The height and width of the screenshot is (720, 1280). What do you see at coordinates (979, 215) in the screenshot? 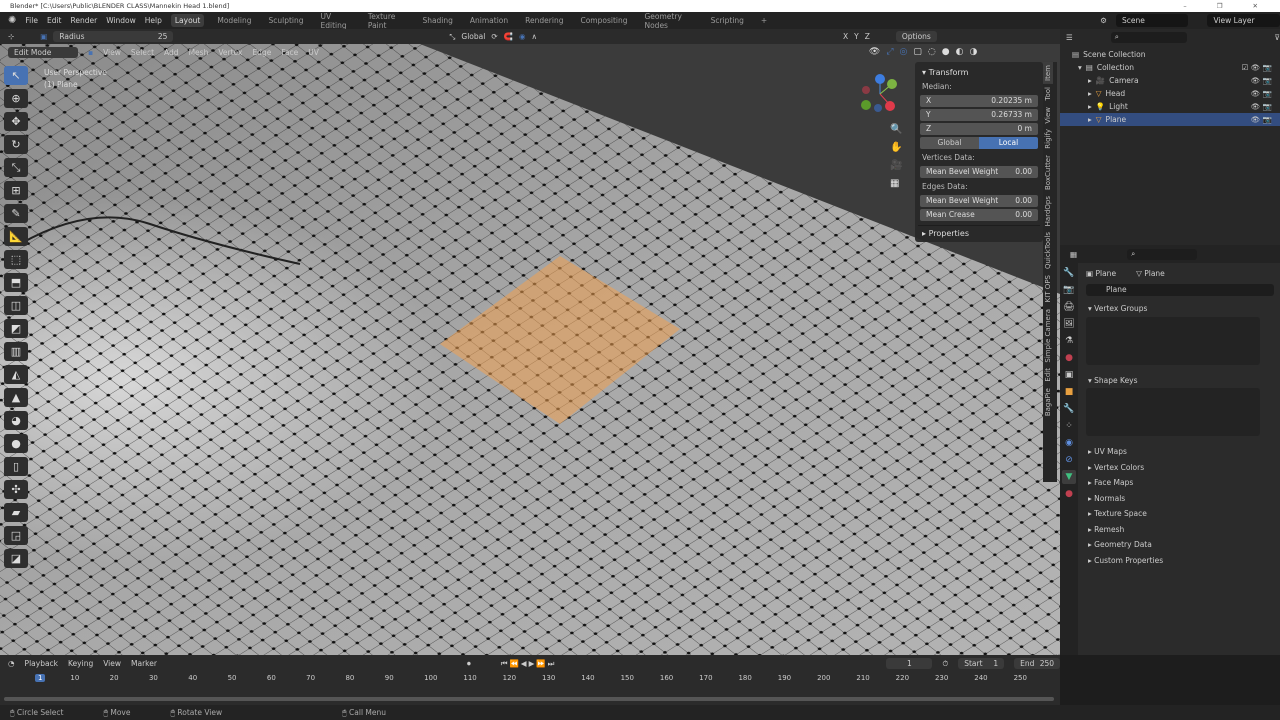
I see `mean-crease-field: Mean Crease 0.00` at bounding box center [979, 215].